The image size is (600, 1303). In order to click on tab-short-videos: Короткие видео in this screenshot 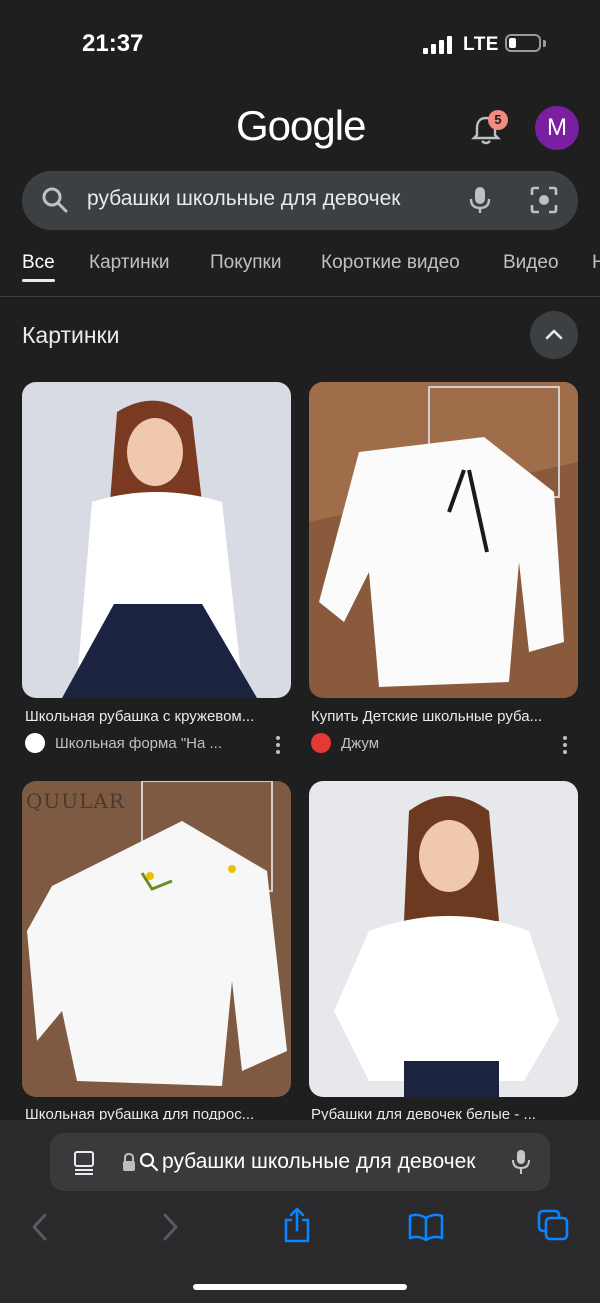, I will do `click(390, 263)`.